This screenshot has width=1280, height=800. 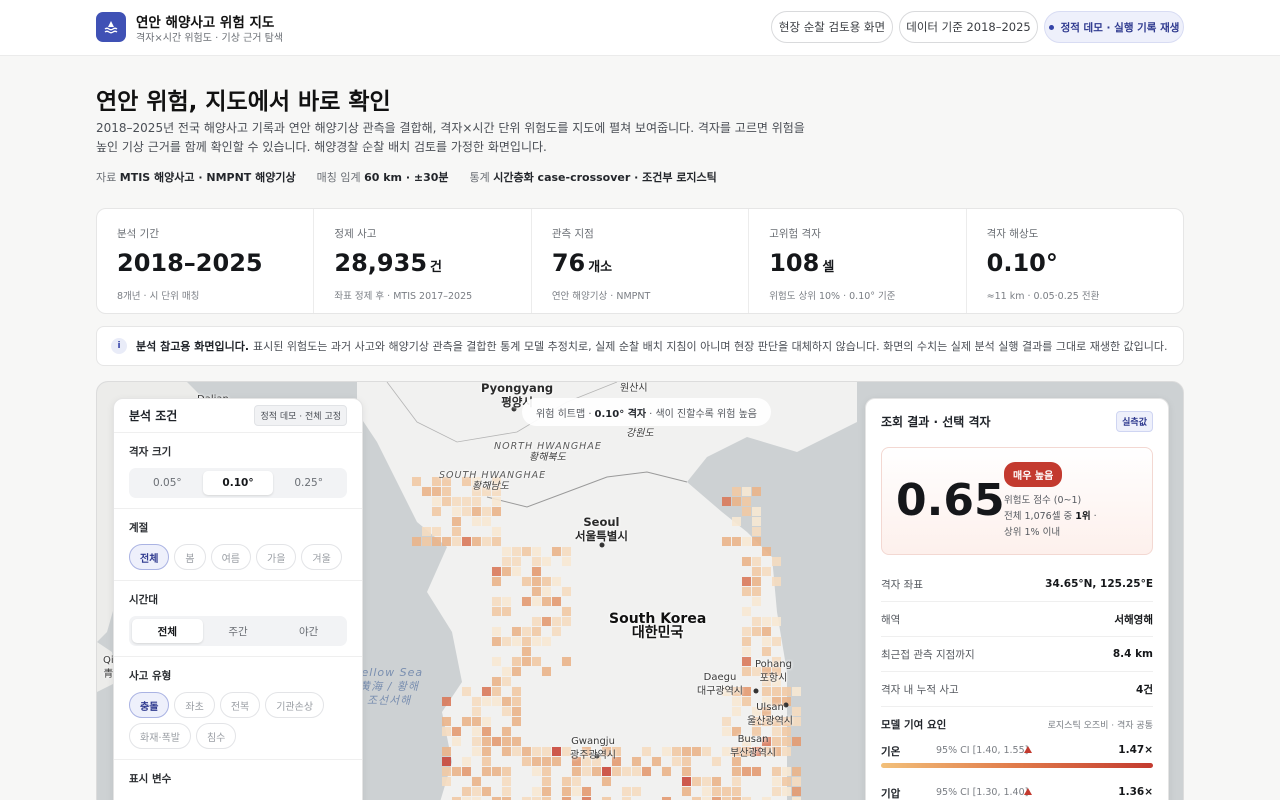 I want to click on time-option: 주간, so click(x=238, y=631).